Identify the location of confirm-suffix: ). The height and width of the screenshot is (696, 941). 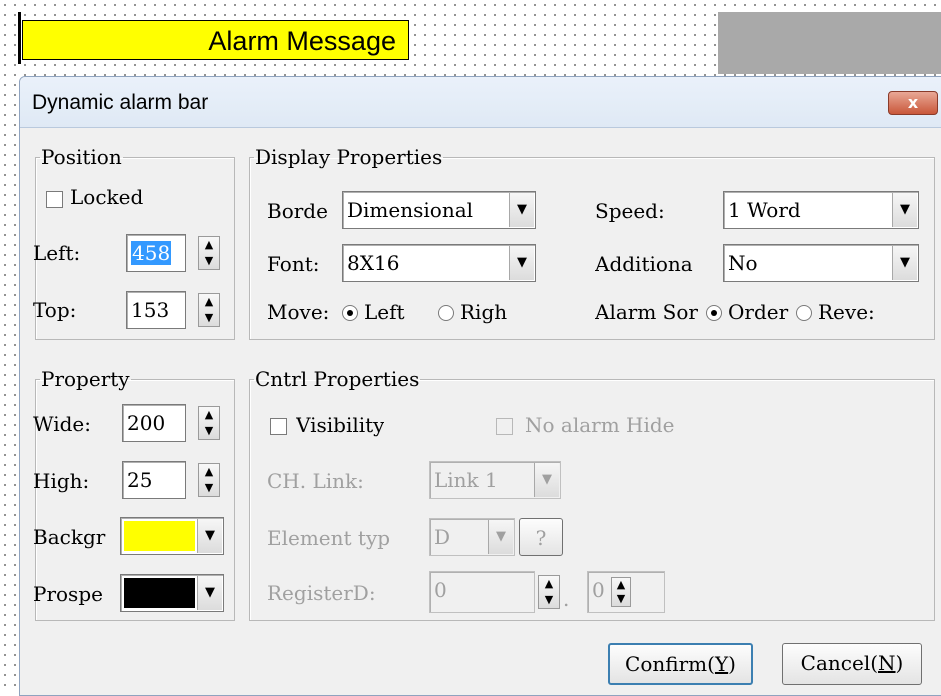
(732, 664).